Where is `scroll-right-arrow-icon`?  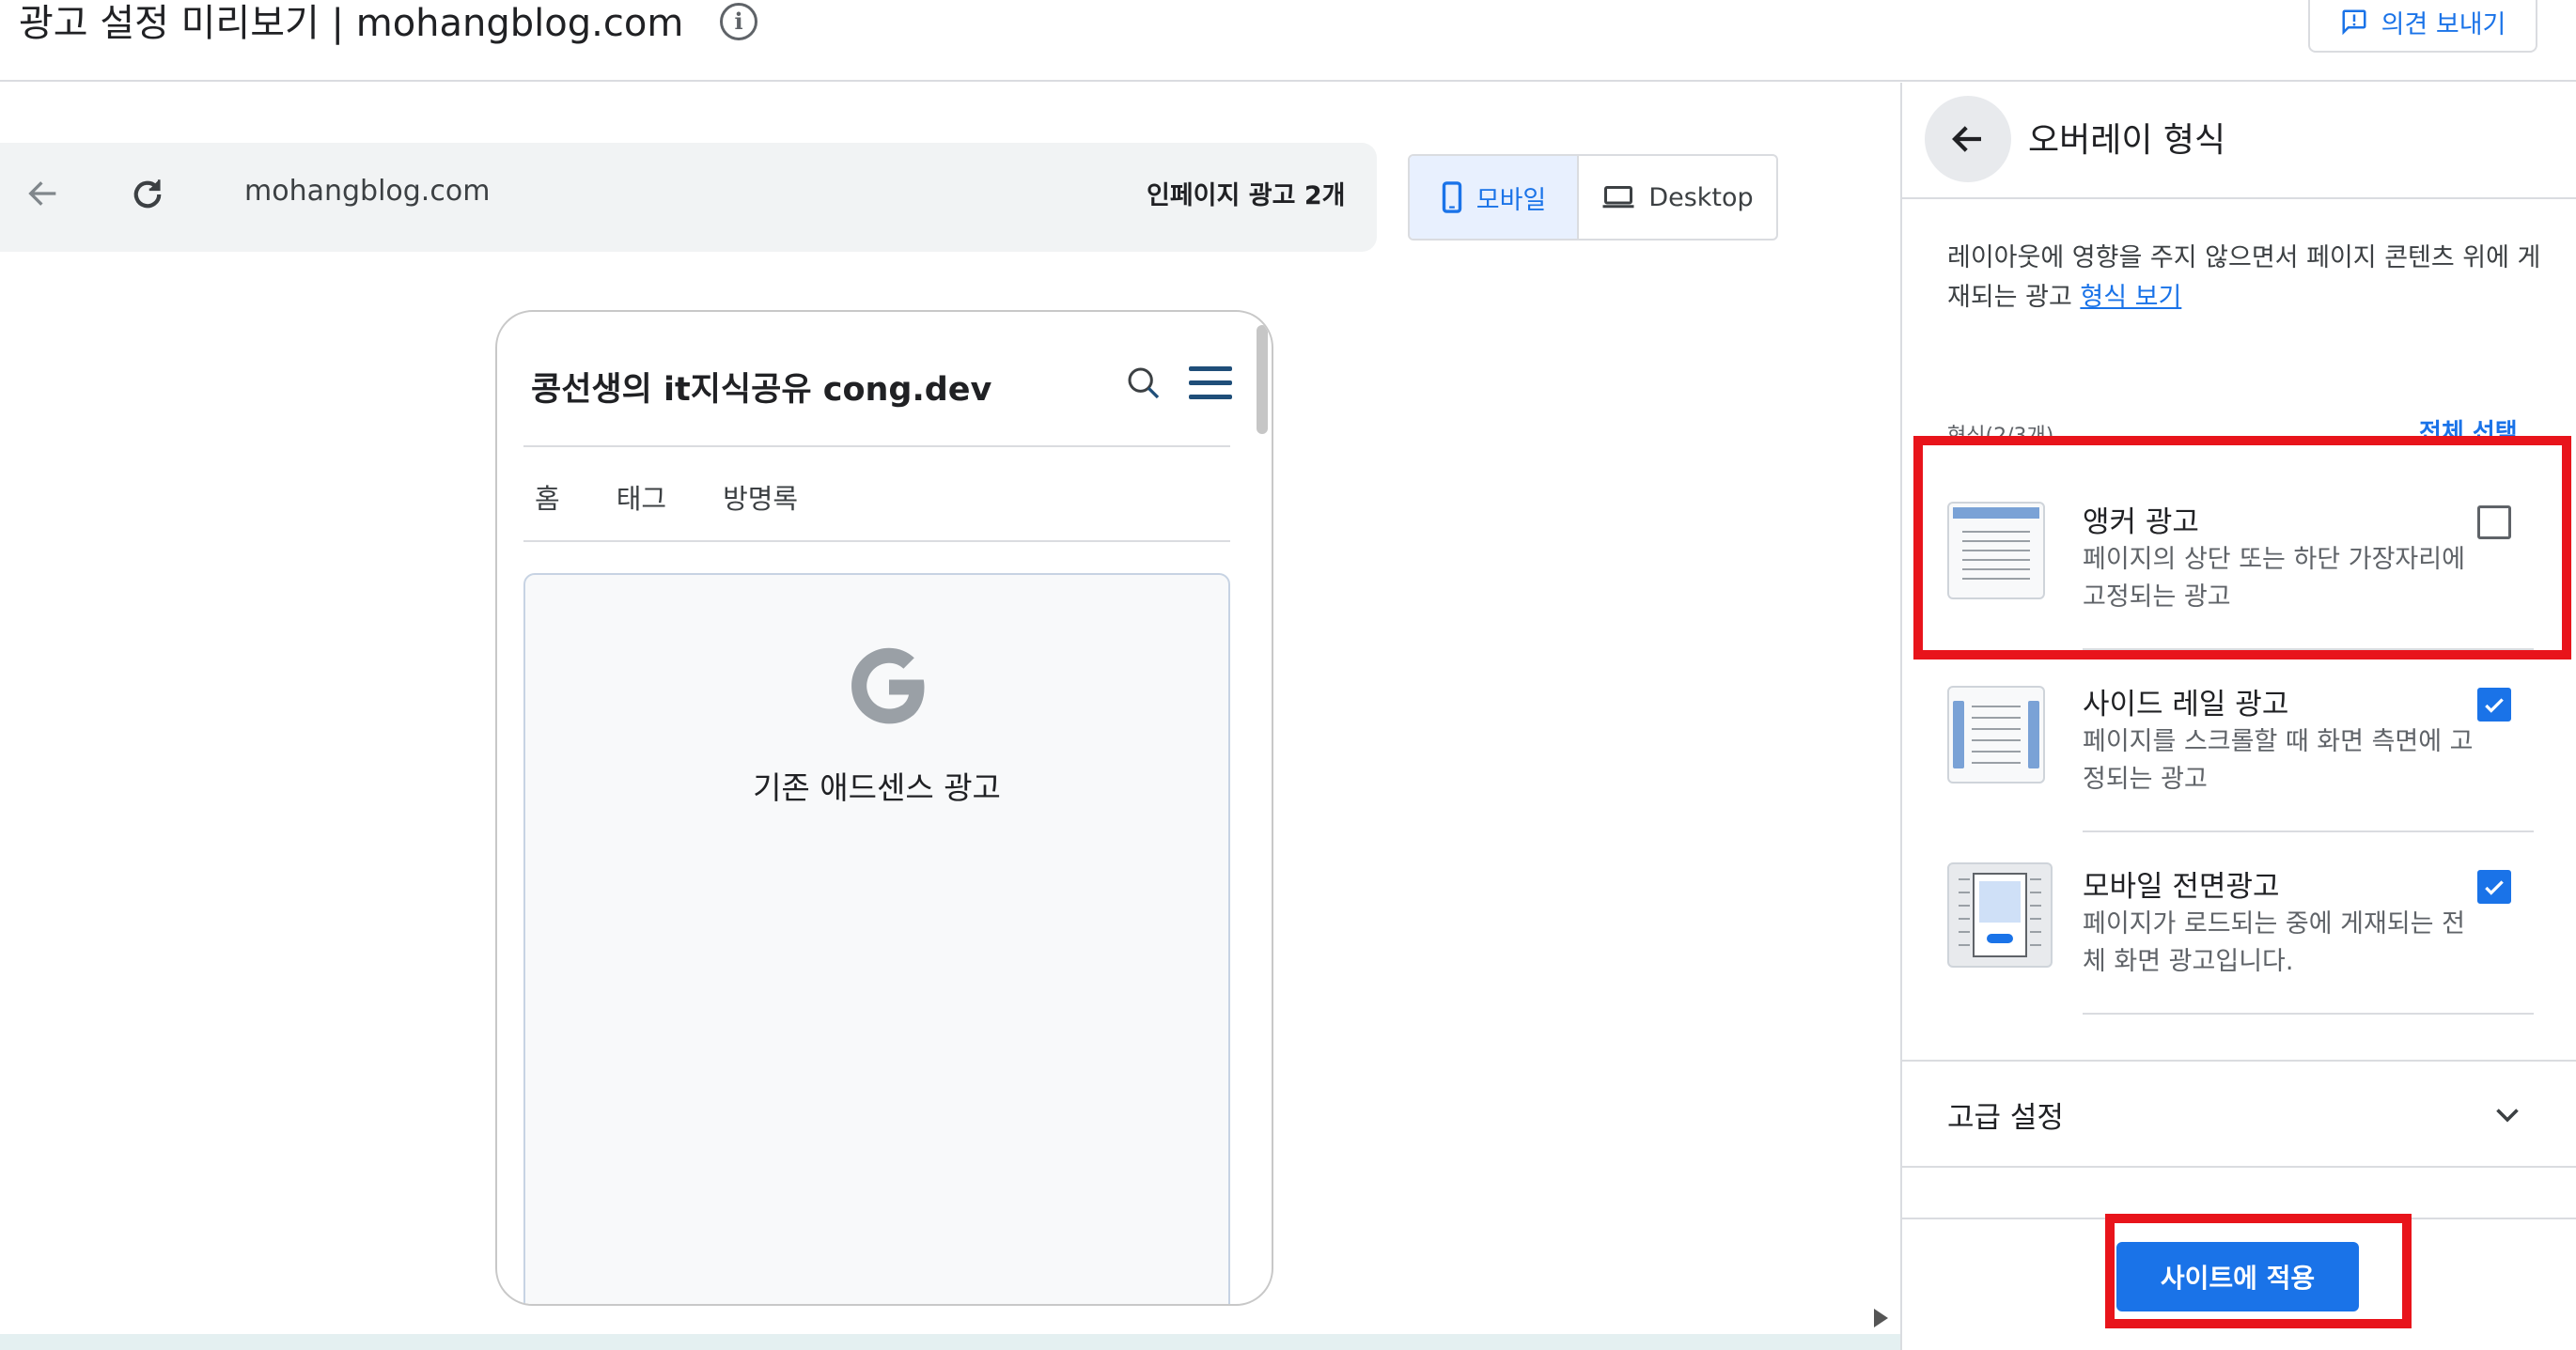
scroll-right-arrow-icon is located at coordinates (1881, 1318).